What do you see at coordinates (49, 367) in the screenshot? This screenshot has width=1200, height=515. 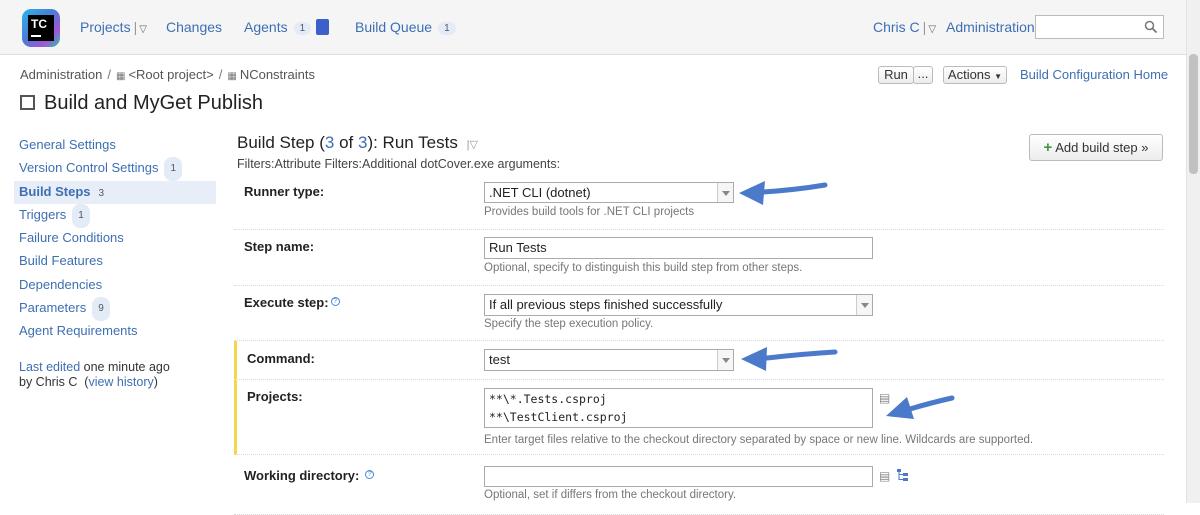 I see `last-edited-link: Last edited` at bounding box center [49, 367].